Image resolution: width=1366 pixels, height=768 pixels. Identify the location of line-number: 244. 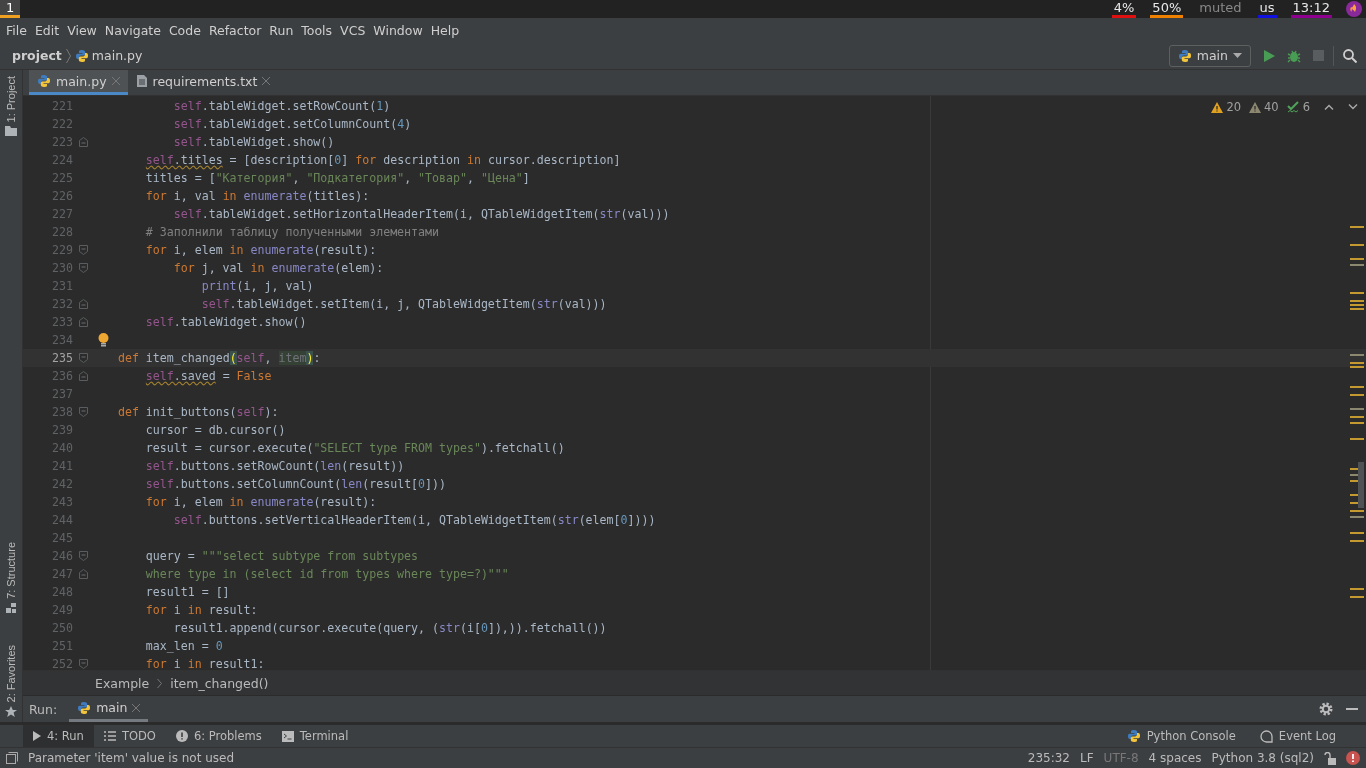
(62, 520).